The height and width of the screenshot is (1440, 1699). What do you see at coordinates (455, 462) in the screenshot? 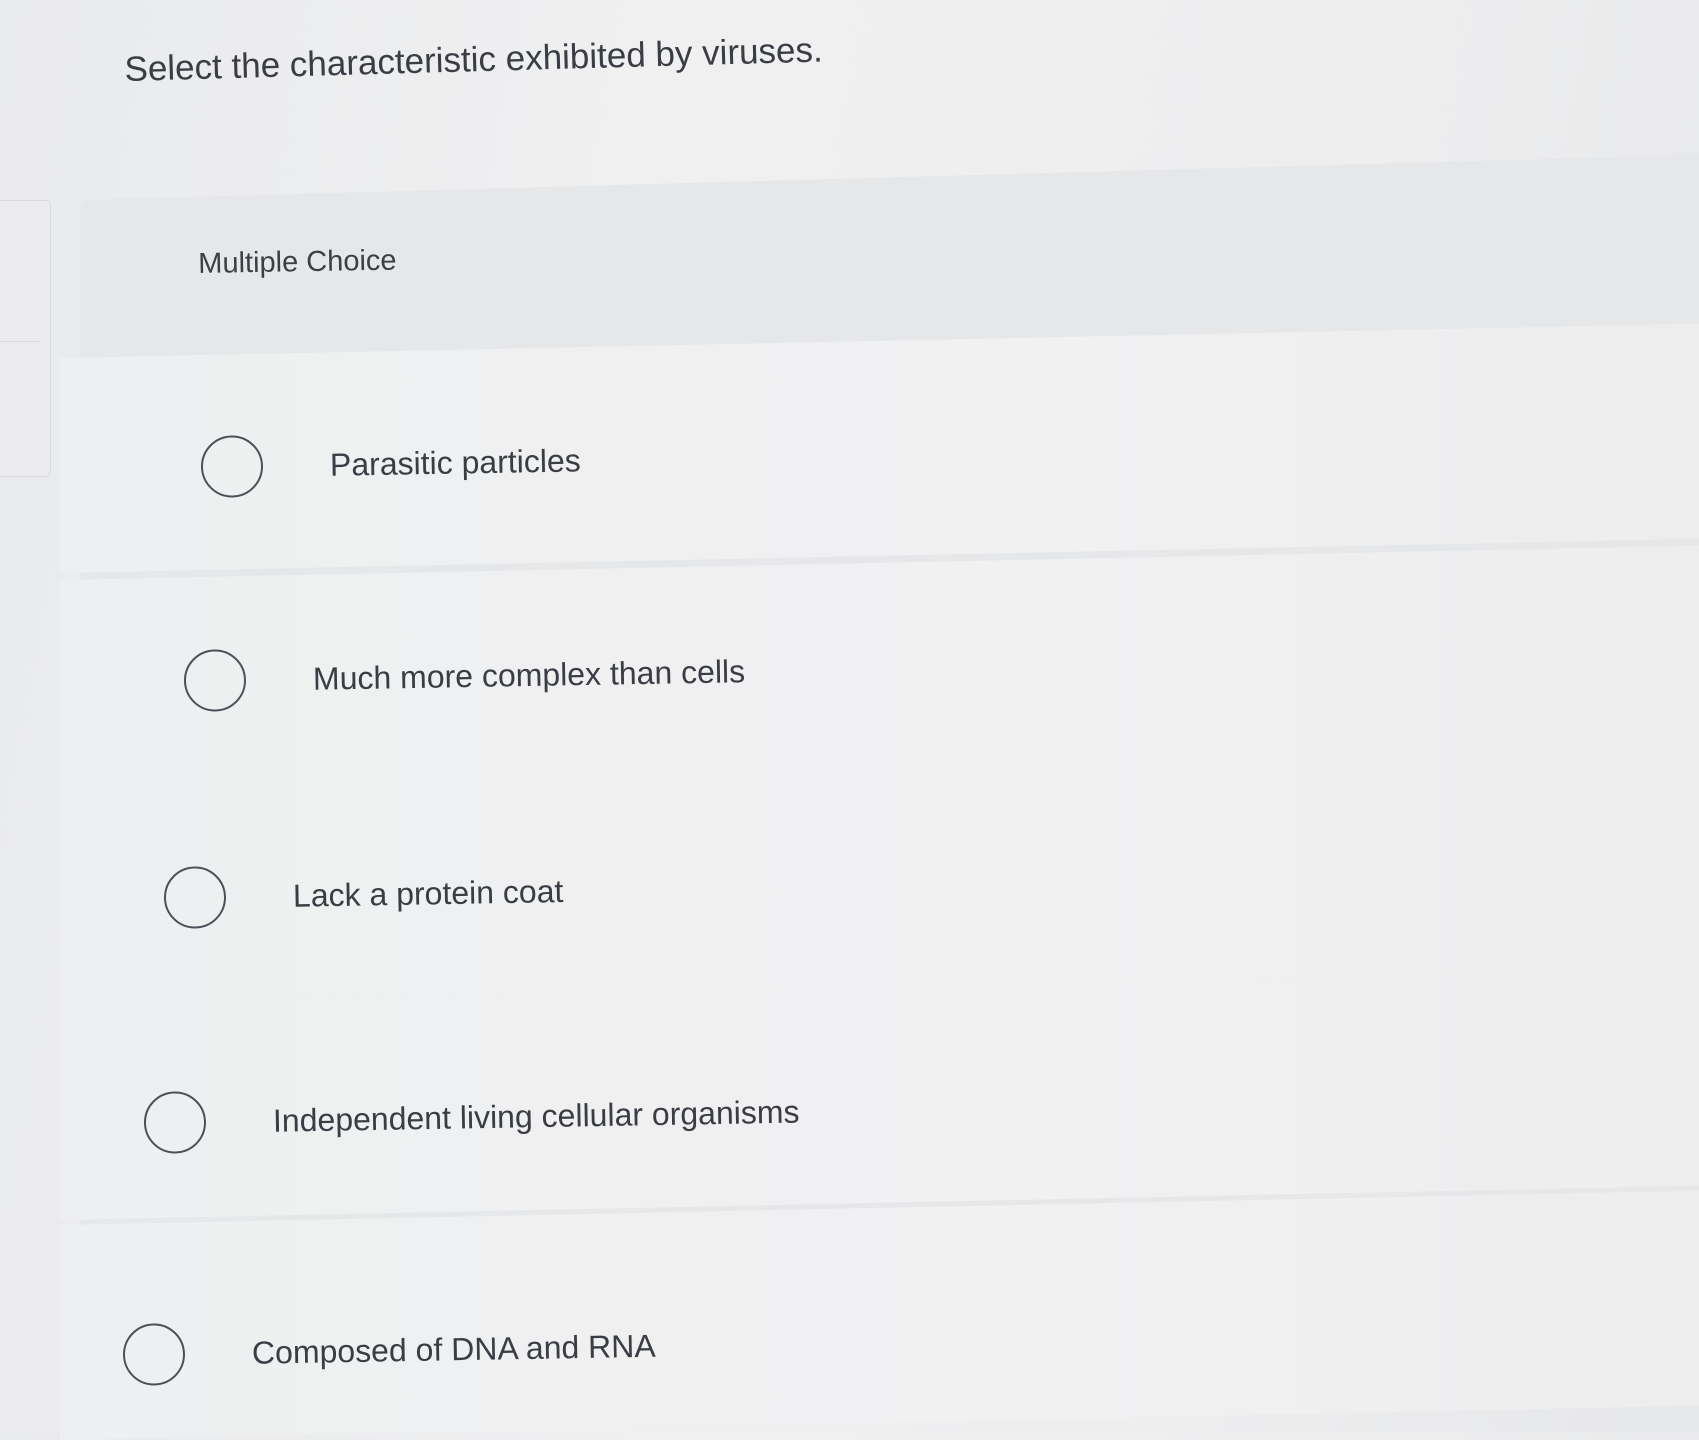
I see `choice-option-label: Parasitic particles` at bounding box center [455, 462].